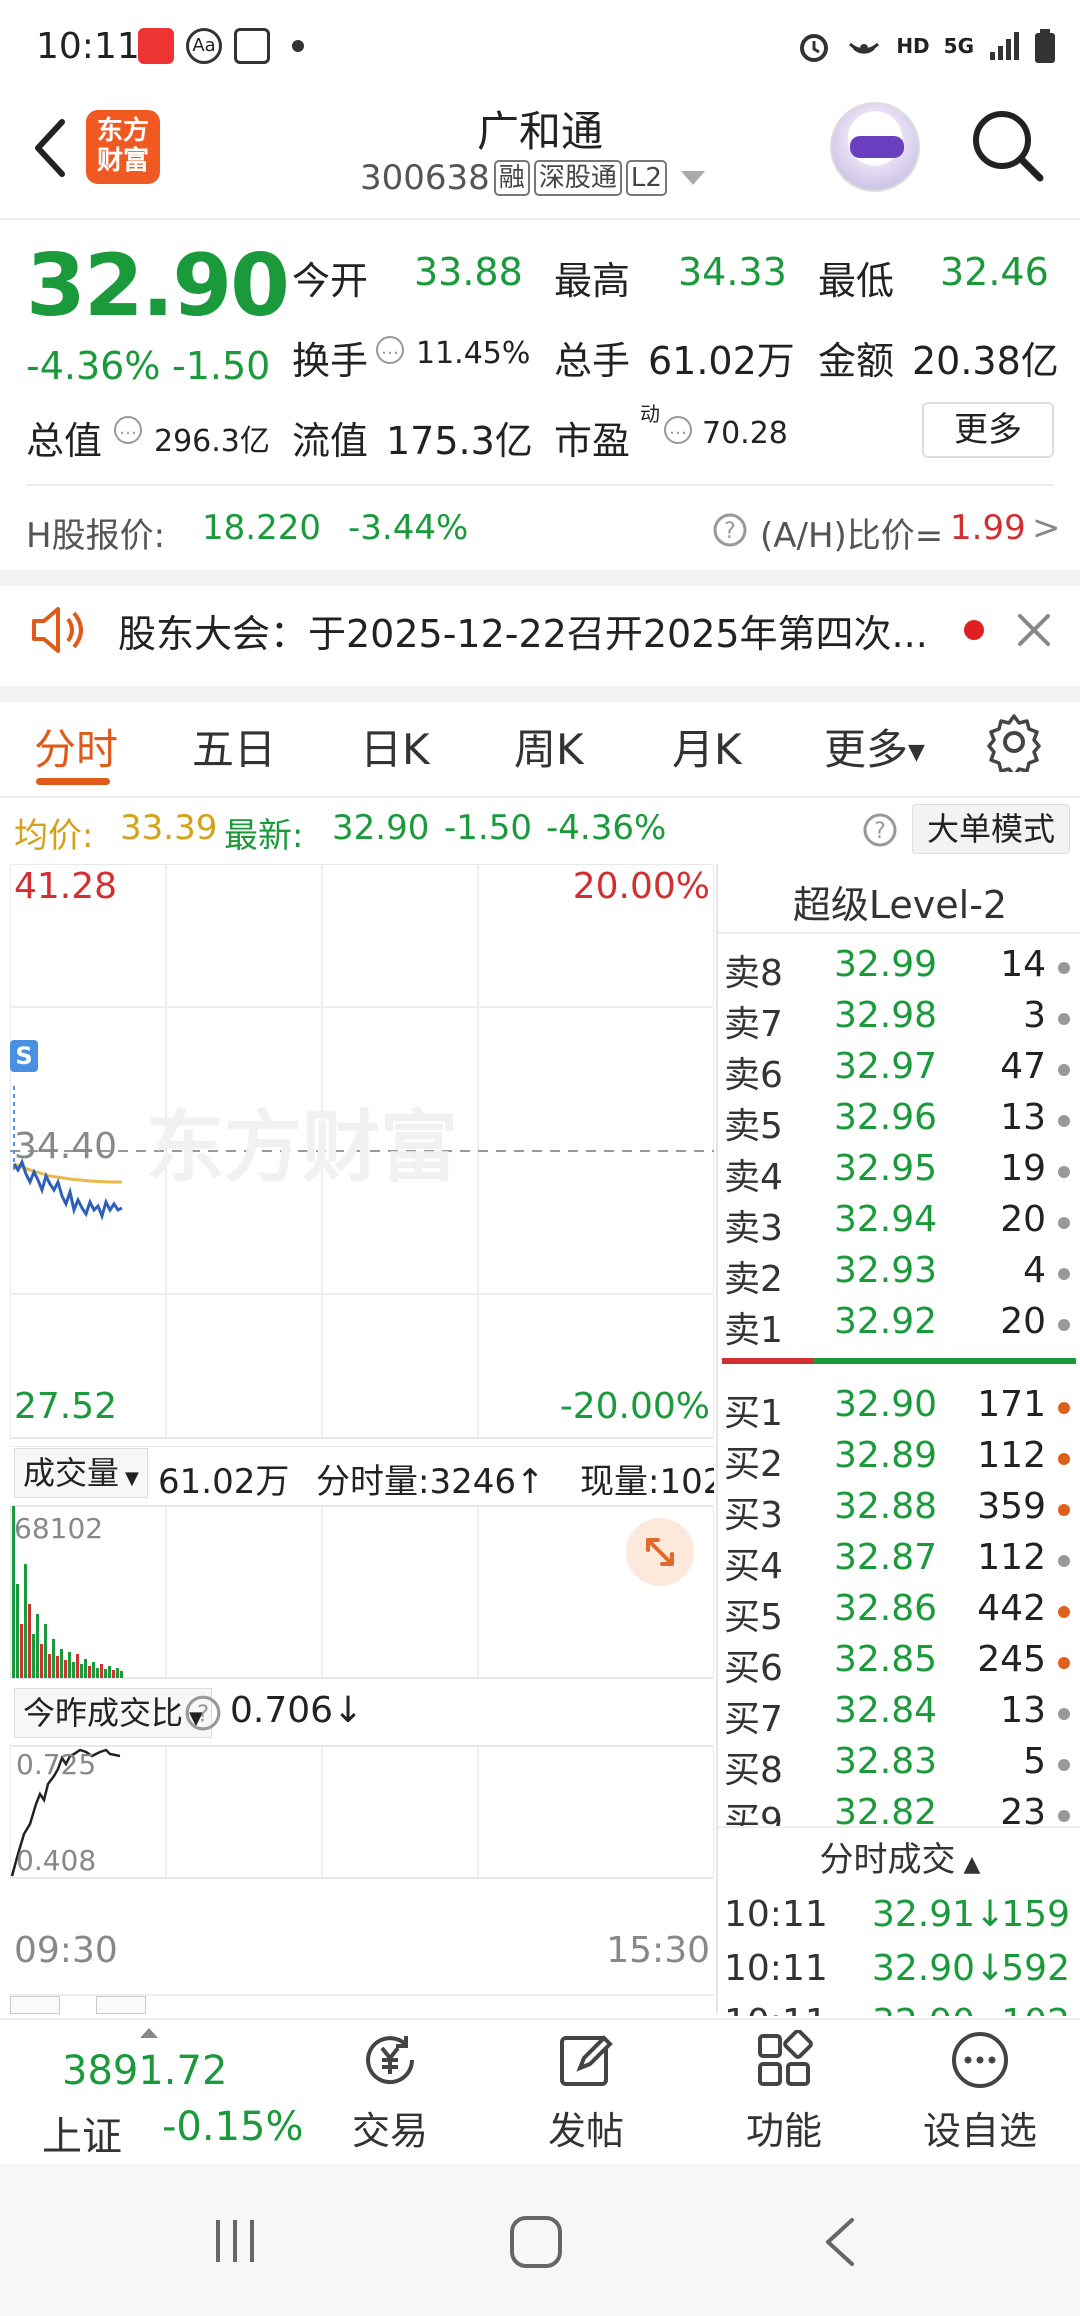 Image resolution: width=1080 pixels, height=2316 pixels. I want to click on search-icon, so click(1008, 146).